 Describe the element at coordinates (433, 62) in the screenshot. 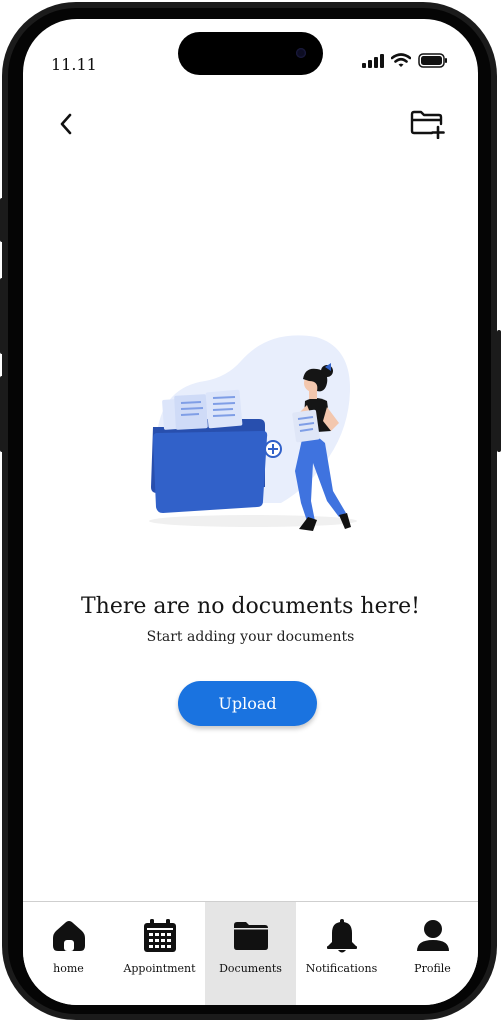

I see `battery-icon` at that location.